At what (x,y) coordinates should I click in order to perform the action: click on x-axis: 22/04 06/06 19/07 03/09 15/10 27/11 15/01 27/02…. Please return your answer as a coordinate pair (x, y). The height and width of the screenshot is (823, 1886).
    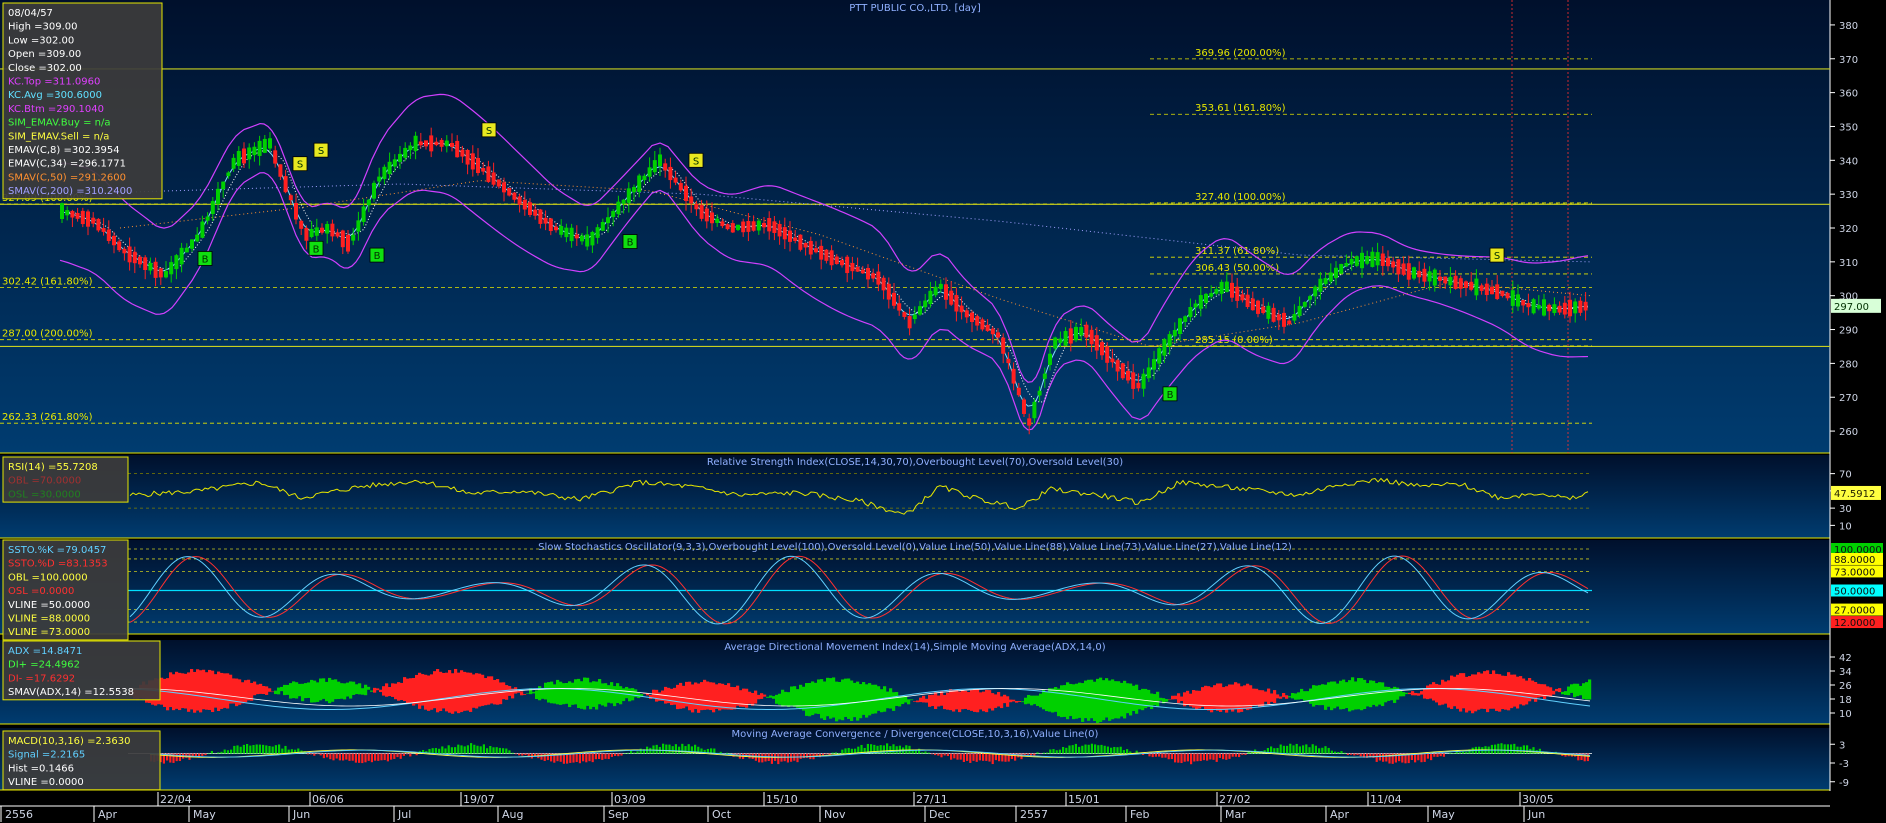
    Looking at the image, I should click on (943, 807).